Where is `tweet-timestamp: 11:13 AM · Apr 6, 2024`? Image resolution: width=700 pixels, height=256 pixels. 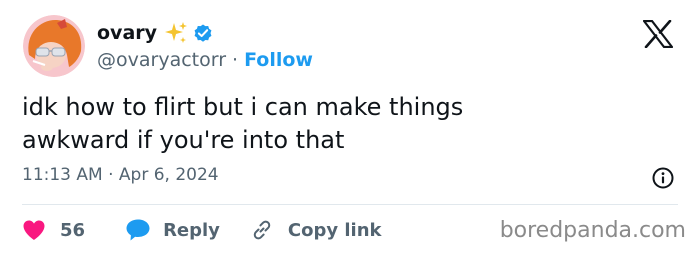 tweet-timestamp: 11:13 AM · Apr 6, 2024 is located at coordinates (120, 175).